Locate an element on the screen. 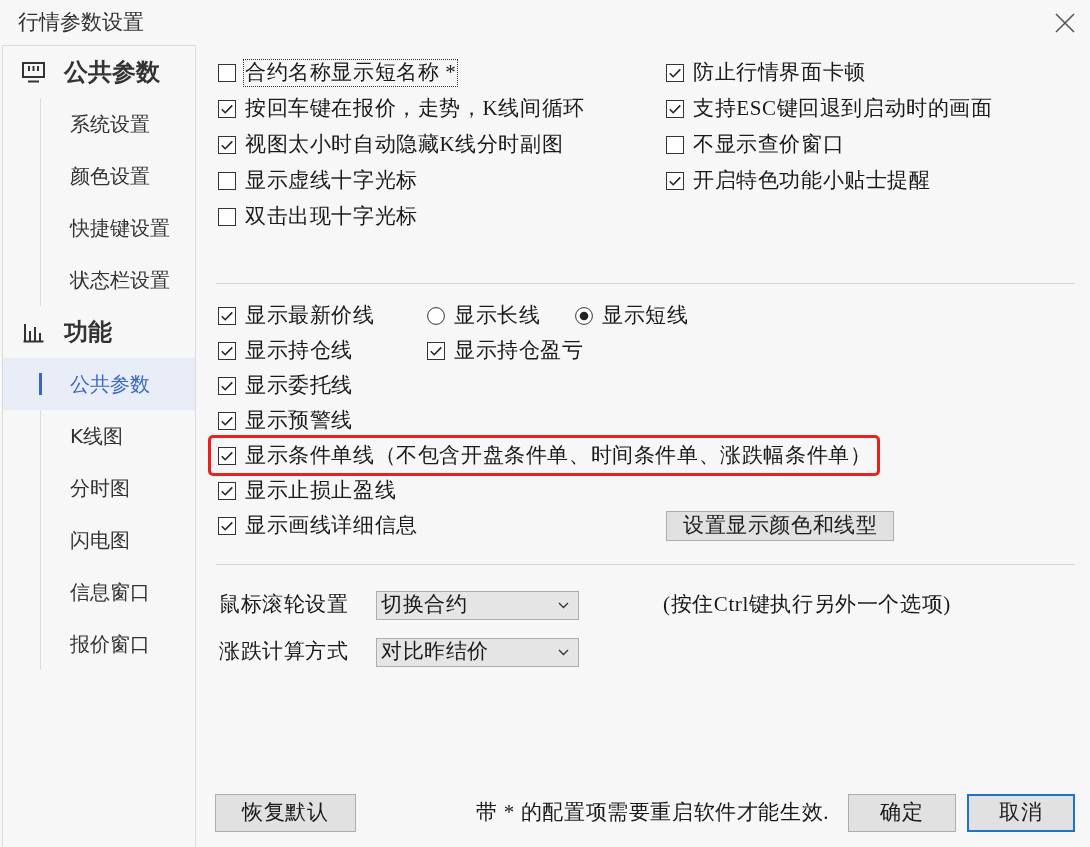  sidebar-item: 系统设置 is located at coordinates (99, 124).